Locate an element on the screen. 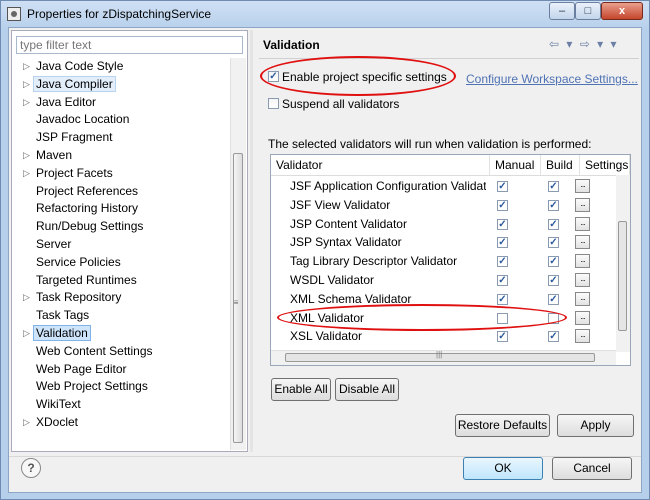  ok-button: OK is located at coordinates (503, 468).